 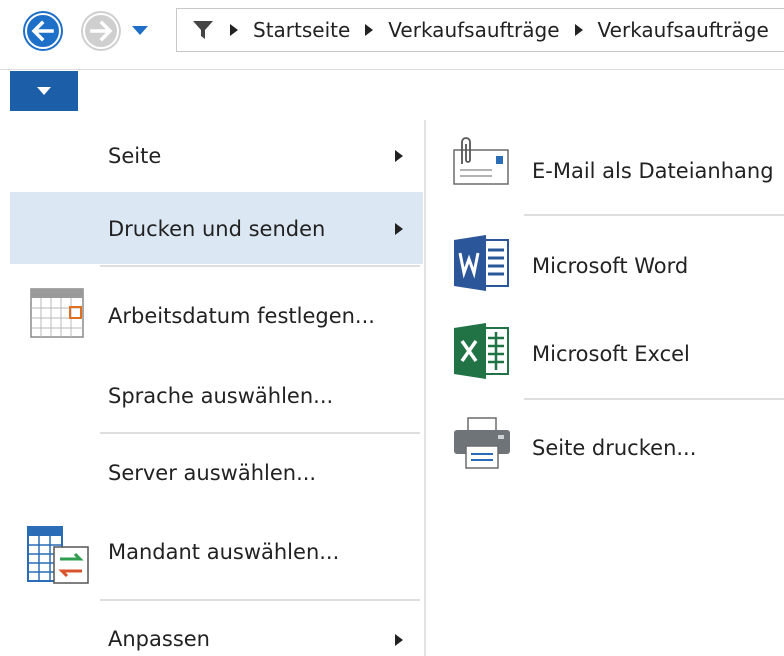 I want to click on history-dropdown-icon, so click(x=140, y=30).